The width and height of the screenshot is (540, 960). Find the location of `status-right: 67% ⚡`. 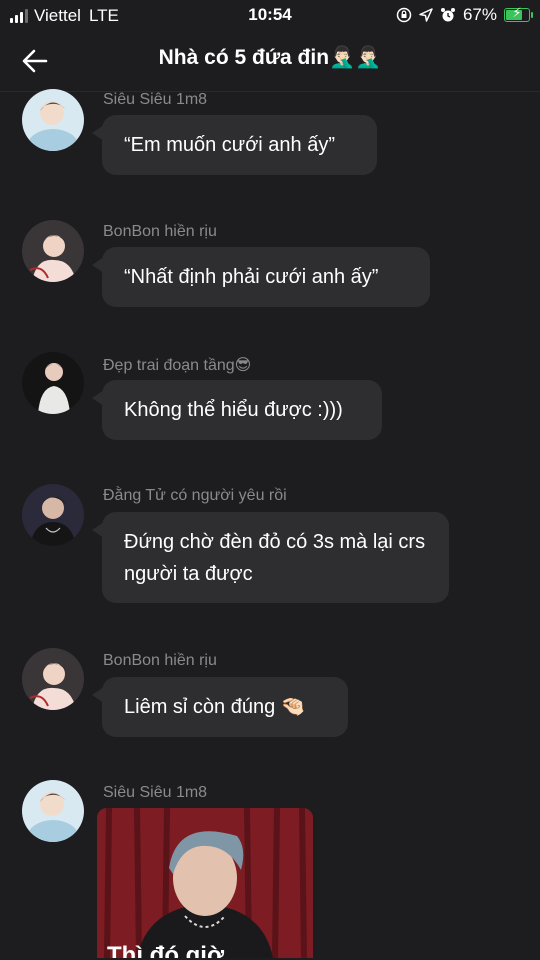

status-right: 67% ⚡ is located at coordinates (464, 15).